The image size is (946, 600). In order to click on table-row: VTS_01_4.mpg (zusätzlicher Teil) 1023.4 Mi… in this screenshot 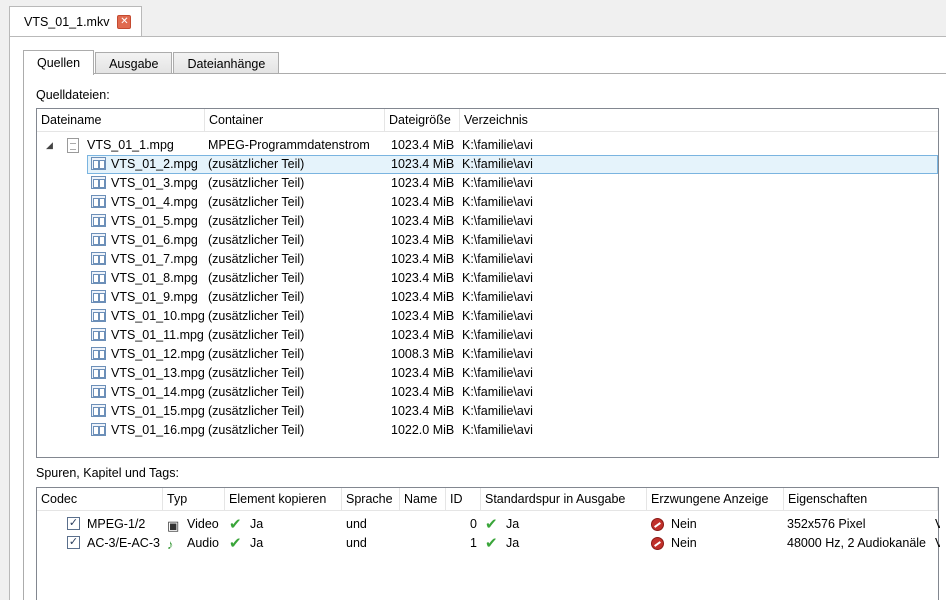, I will do `click(487, 202)`.